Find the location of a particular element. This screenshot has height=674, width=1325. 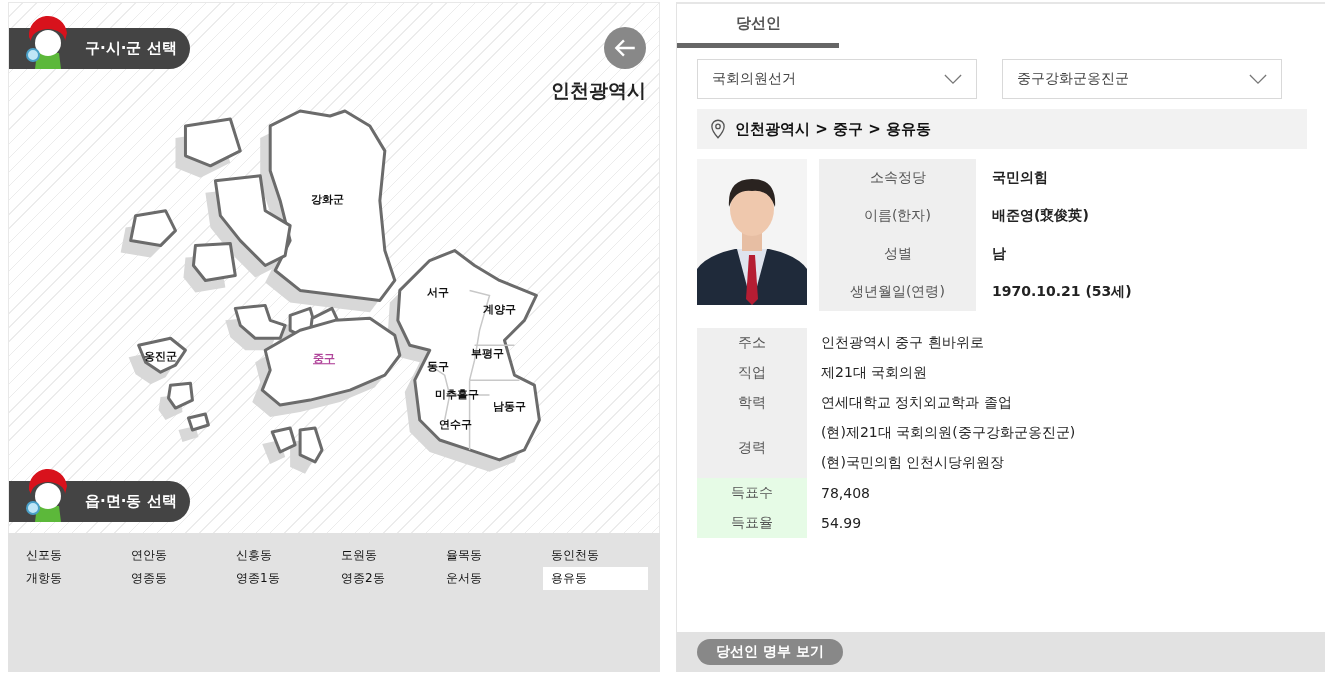

field-label: 득표수 is located at coordinates (752, 493).